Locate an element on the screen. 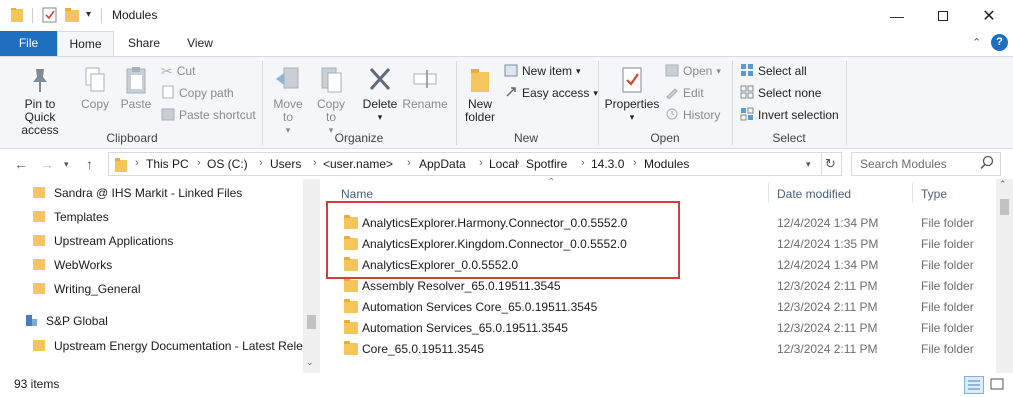  breadcrumb-version: 14.3.0 is located at coordinates (607, 164).